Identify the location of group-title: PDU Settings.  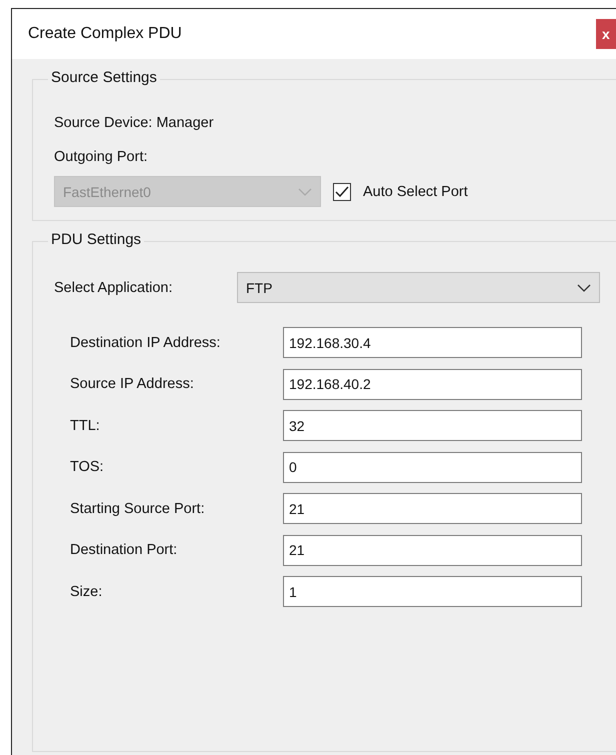
(96, 239).